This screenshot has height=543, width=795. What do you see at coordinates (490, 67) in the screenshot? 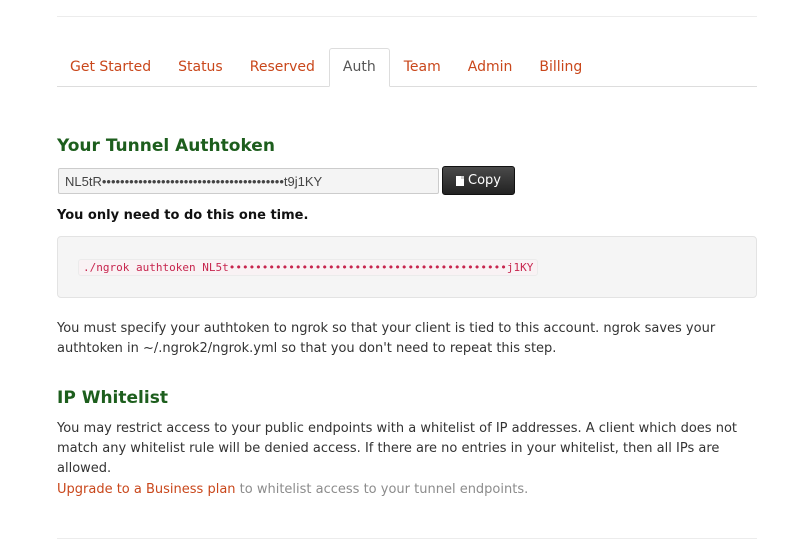
I see `tab-admin: Admin` at bounding box center [490, 67].